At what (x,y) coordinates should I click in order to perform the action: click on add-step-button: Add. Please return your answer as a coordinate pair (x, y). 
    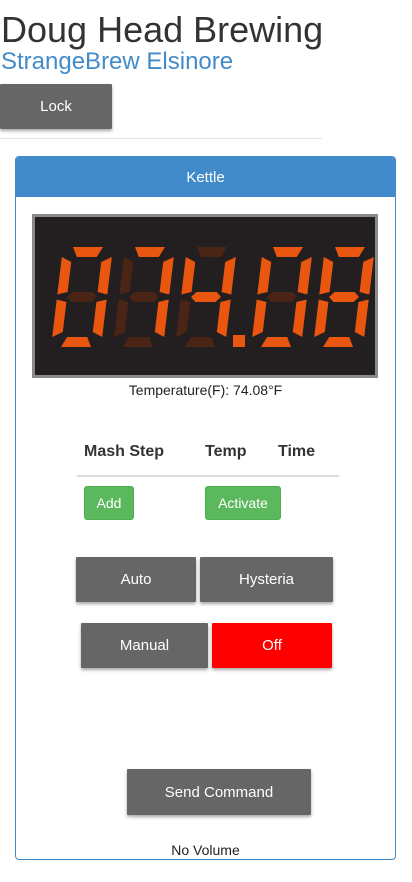
    Looking at the image, I should click on (109, 503).